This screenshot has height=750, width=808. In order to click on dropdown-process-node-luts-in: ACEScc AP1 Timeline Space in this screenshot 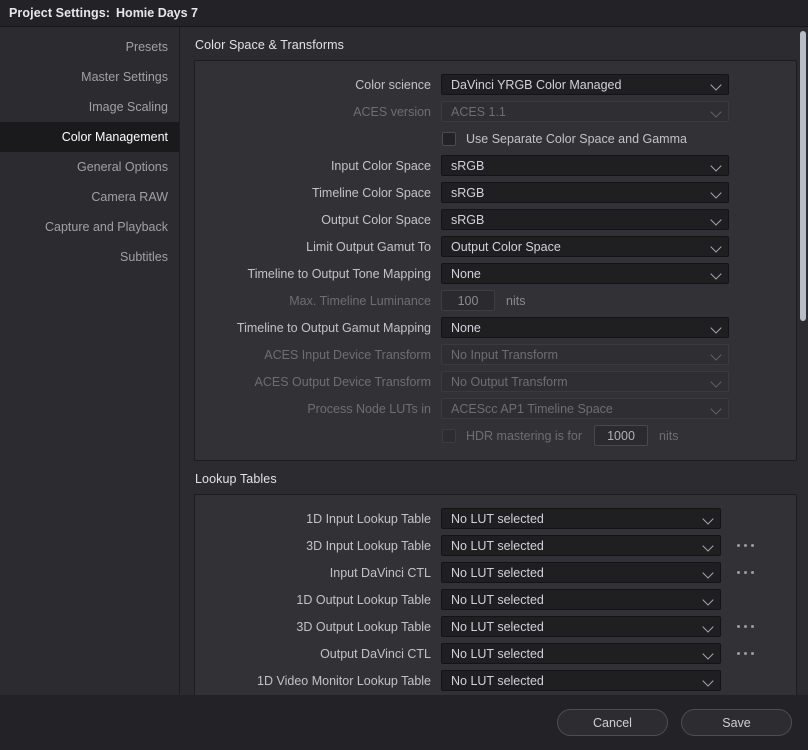, I will do `click(585, 408)`.